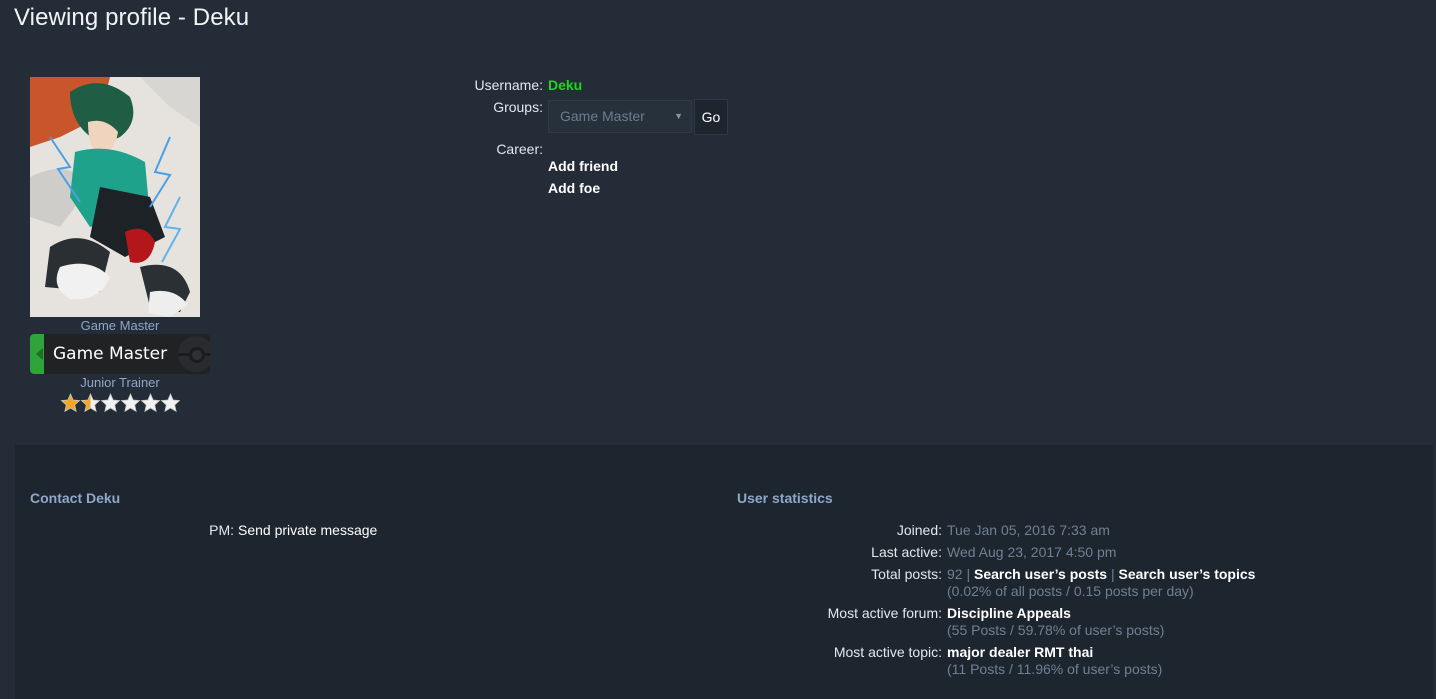 This screenshot has height=699, width=1436. I want to click on total-posts-value: 92, so click(955, 574).